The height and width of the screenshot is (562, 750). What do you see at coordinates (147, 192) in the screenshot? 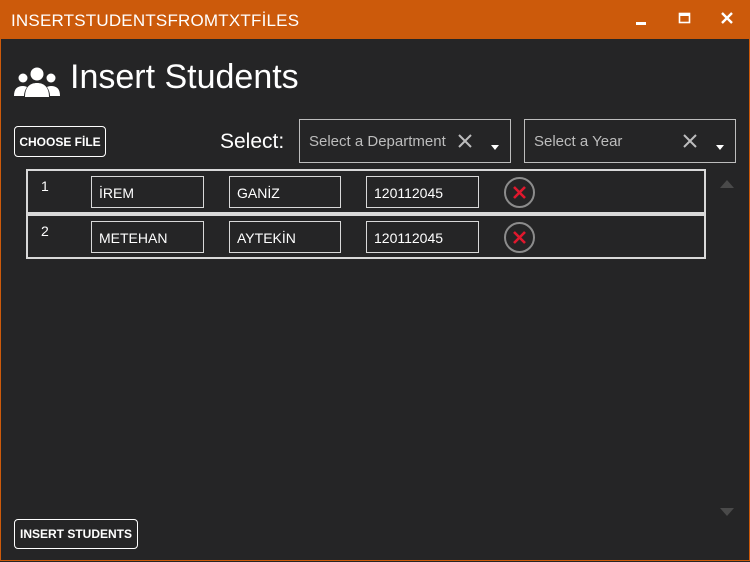
I see `first-name-field: İREM` at bounding box center [147, 192].